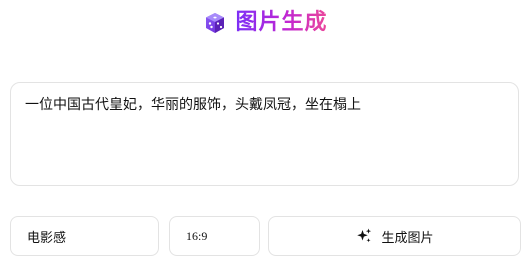 The width and height of the screenshot is (531, 262). I want to click on aspect-ratio-value: 16:9, so click(197, 235).